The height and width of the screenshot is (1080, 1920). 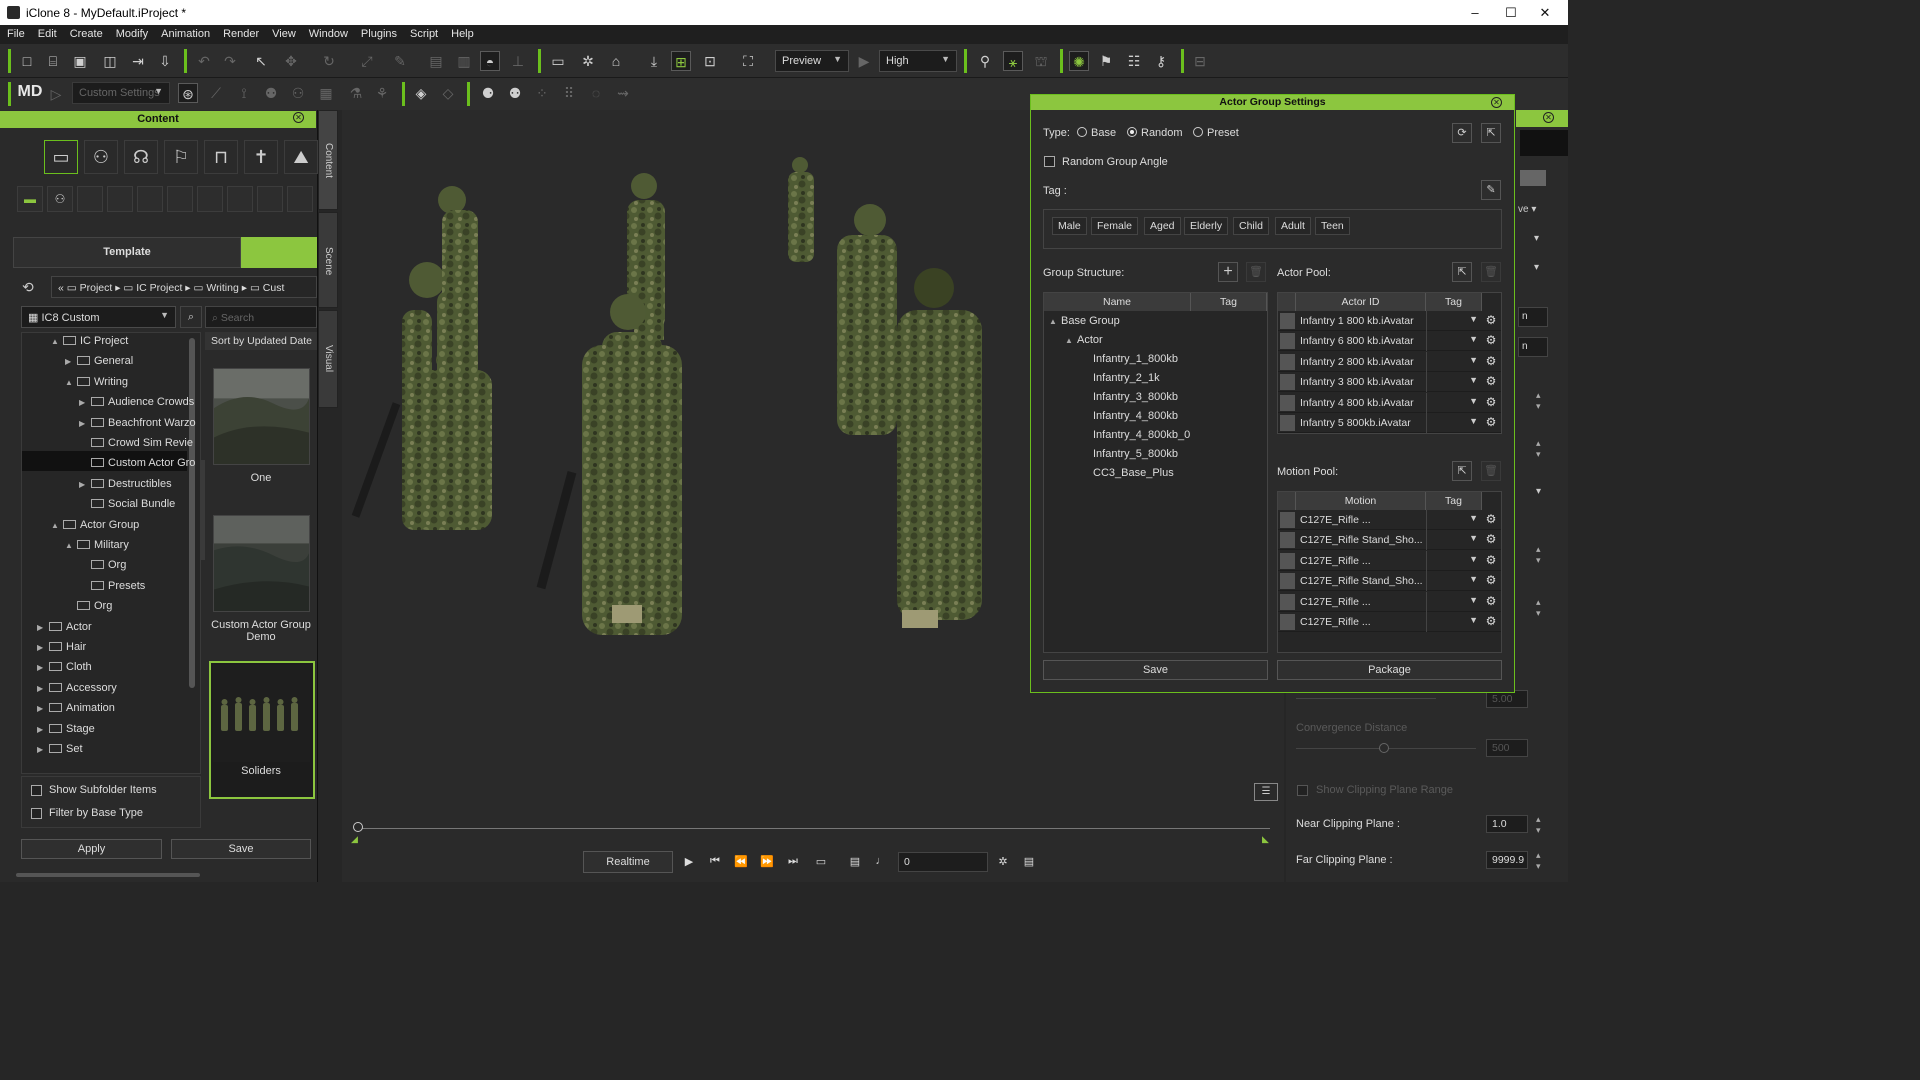 I want to click on tree-scrollbar, so click(x=192, y=513).